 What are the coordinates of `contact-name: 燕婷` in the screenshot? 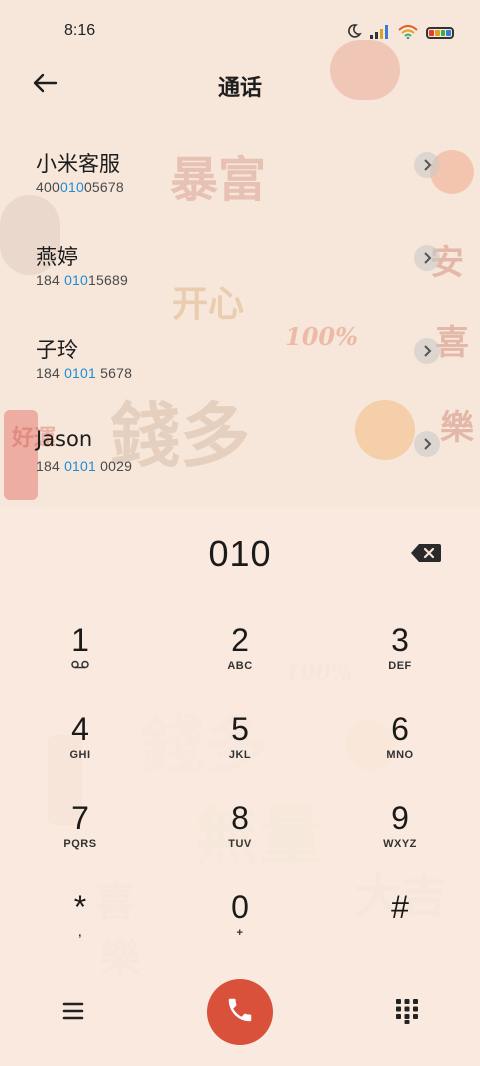 It's located at (57, 257).